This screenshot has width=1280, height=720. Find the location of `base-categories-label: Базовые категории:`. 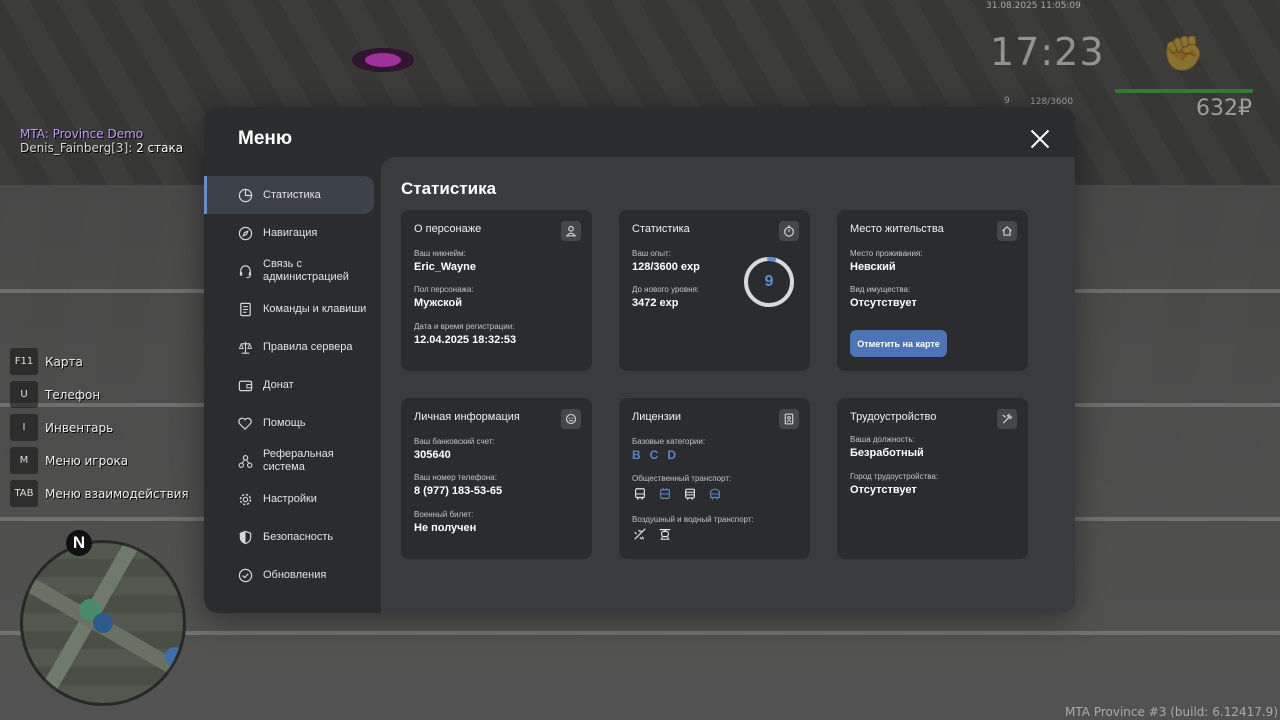

base-categories-label: Базовые категории: is located at coordinates (668, 441).